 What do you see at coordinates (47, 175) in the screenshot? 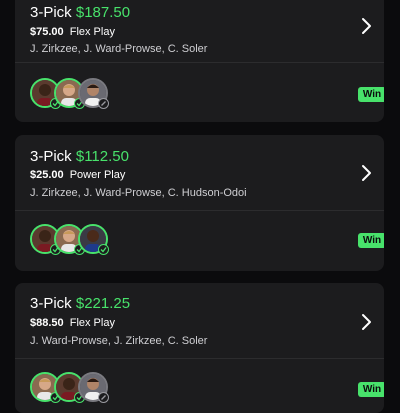
I see `stake-amount: $25.00` at bounding box center [47, 175].